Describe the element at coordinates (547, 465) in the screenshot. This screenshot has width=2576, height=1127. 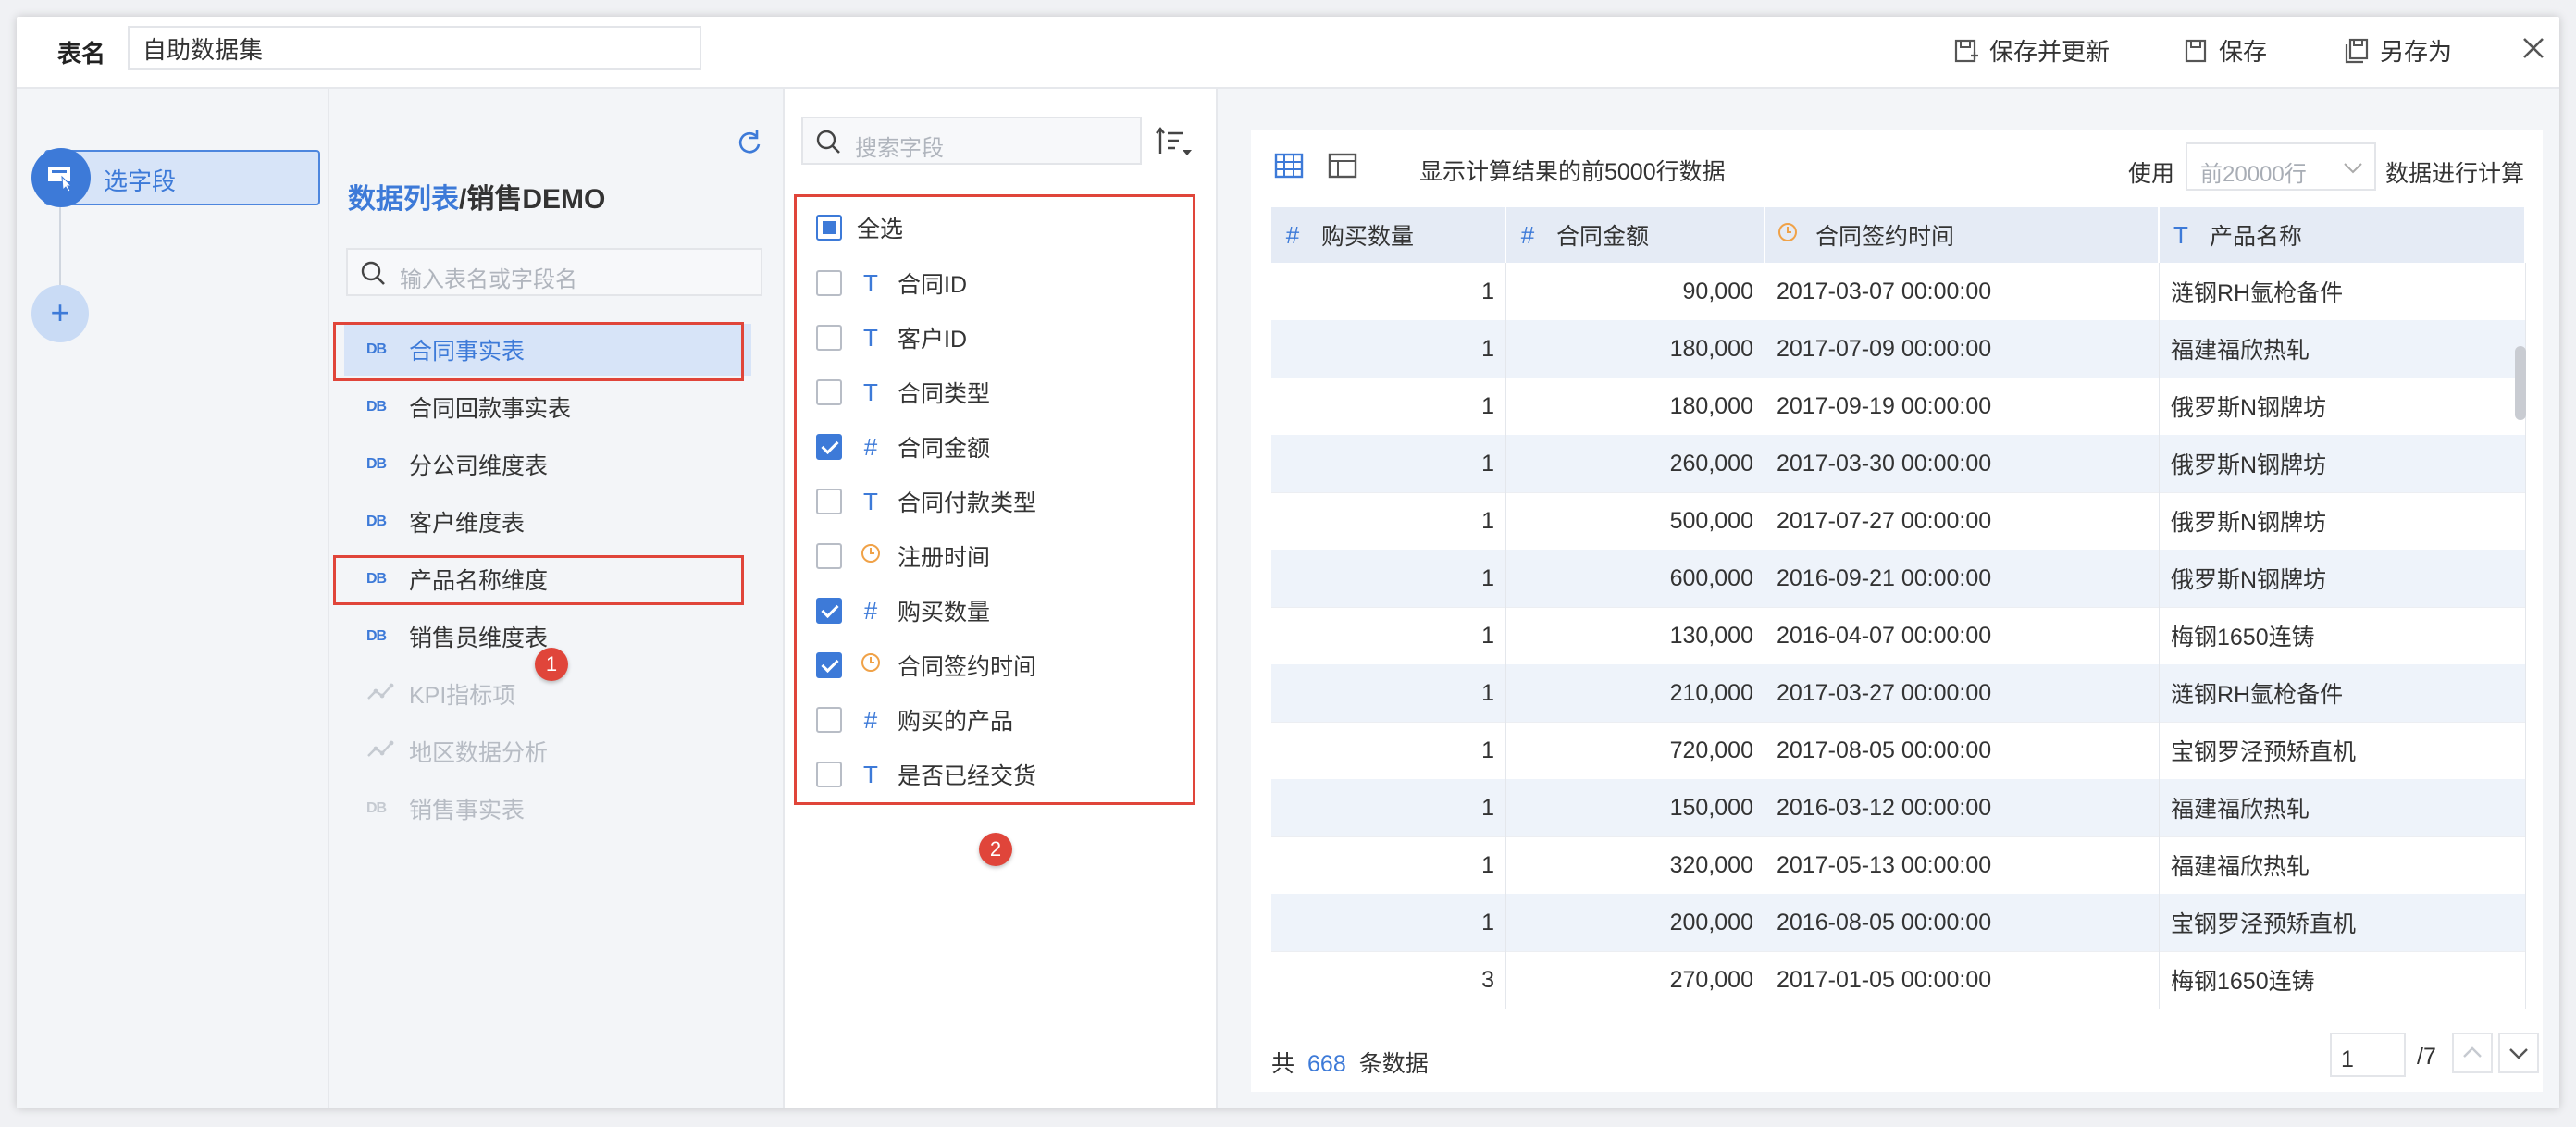
I see `table-item-branch-dimension: DB 分公司维度表` at that location.